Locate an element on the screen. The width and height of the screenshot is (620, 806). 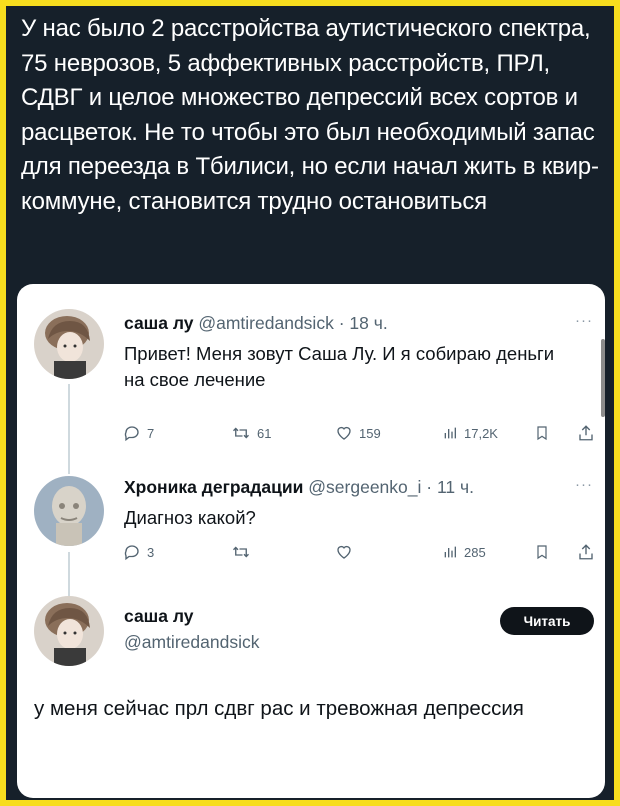
tweet-header: саша лу @amtiredandsick · 18 ч. is located at coordinates (256, 323).